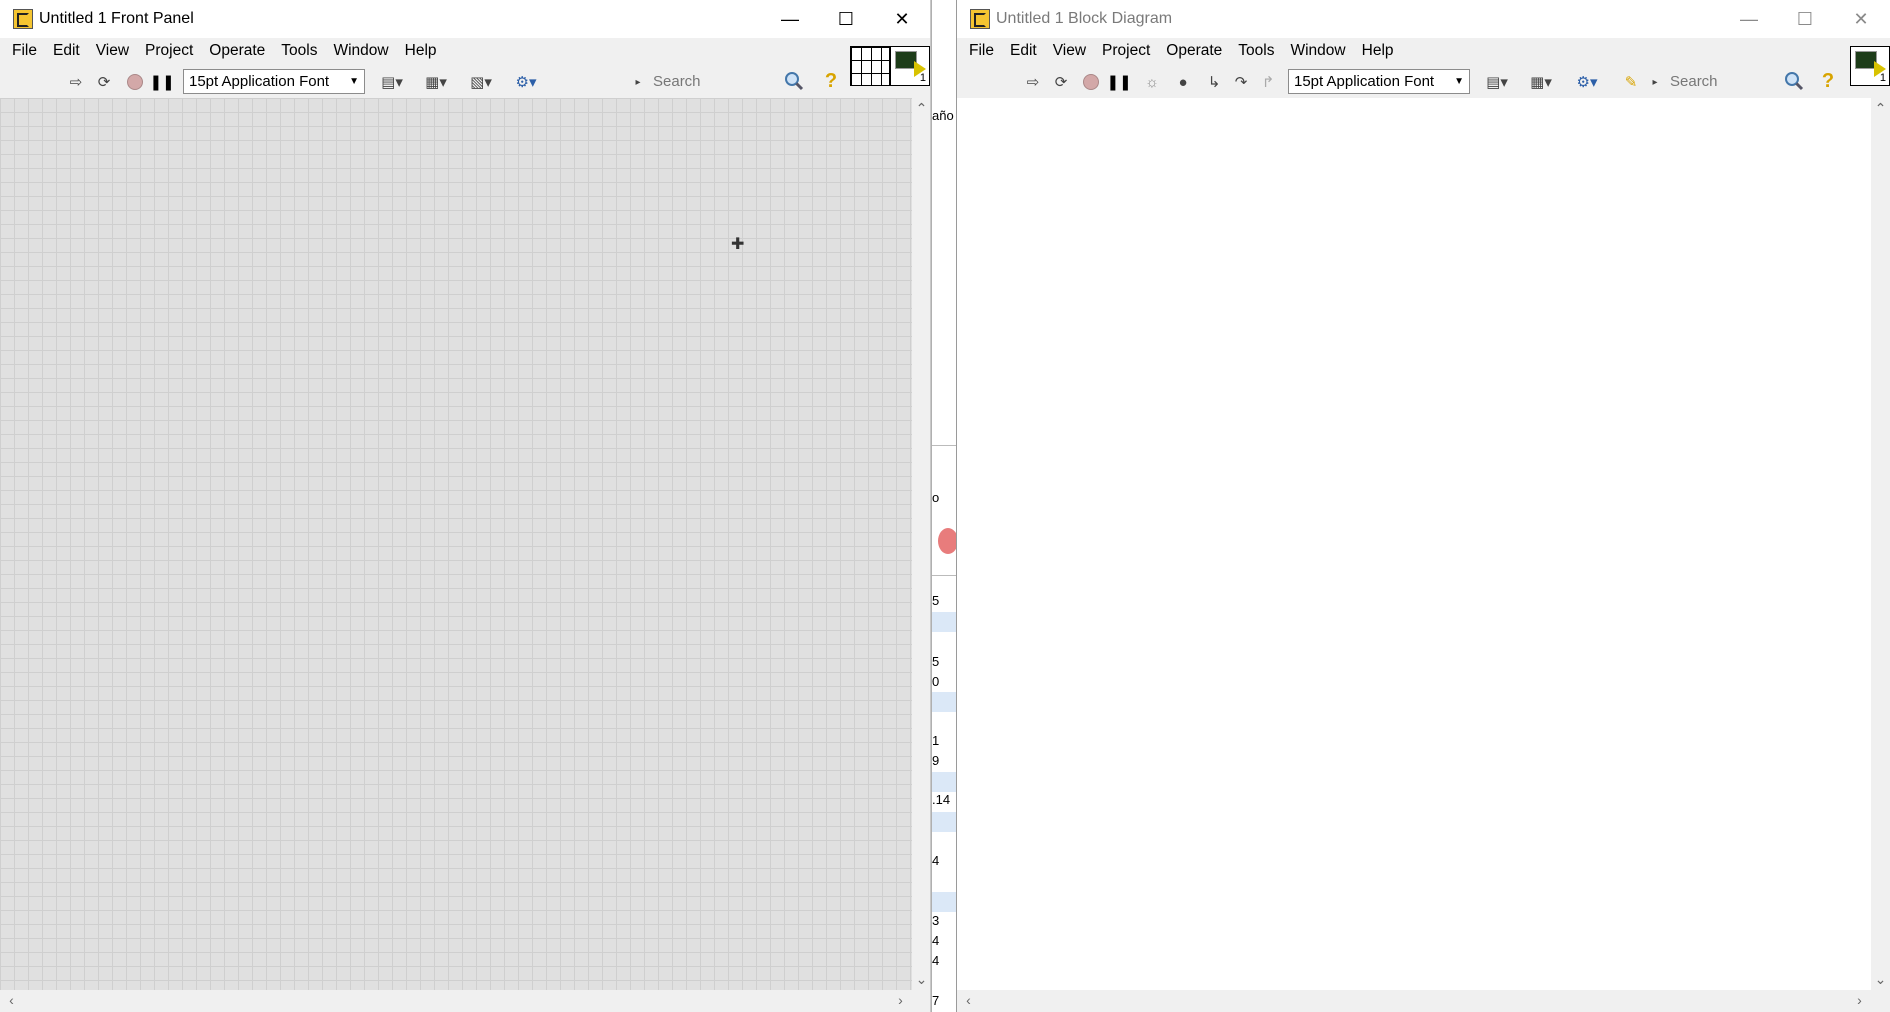 The height and width of the screenshot is (1012, 1890). What do you see at coordinates (947, 541) in the screenshot?
I see `error-icon` at bounding box center [947, 541].